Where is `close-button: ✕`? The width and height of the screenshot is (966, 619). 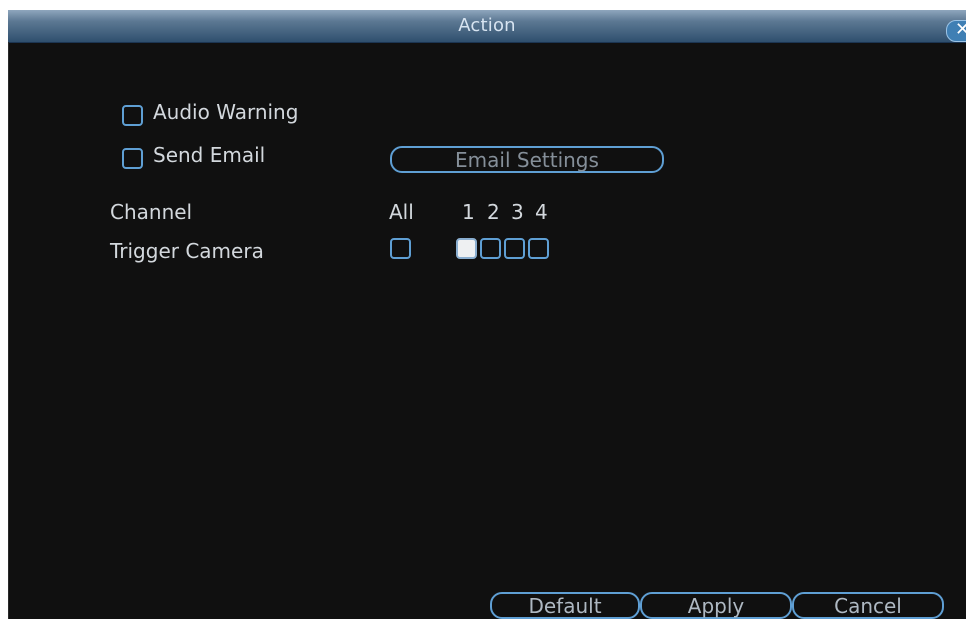 close-button: ✕ is located at coordinates (956, 30).